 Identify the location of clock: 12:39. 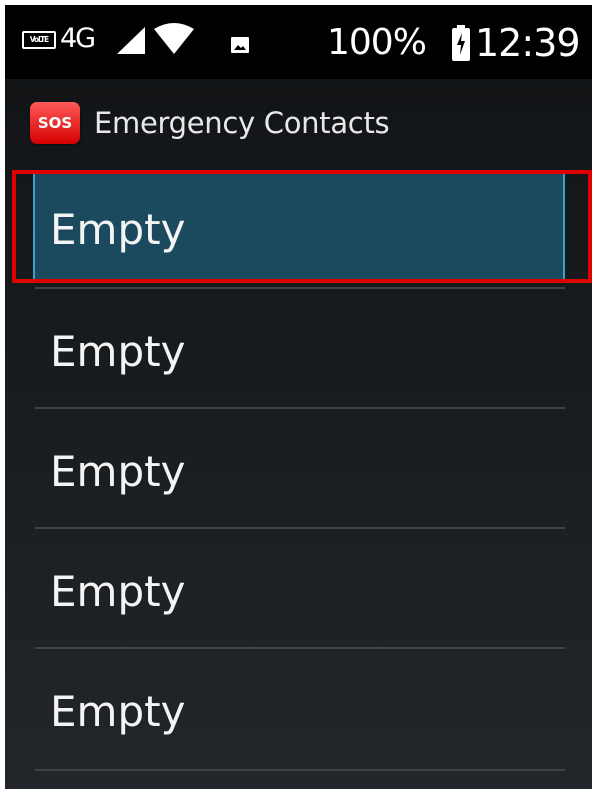
(528, 43).